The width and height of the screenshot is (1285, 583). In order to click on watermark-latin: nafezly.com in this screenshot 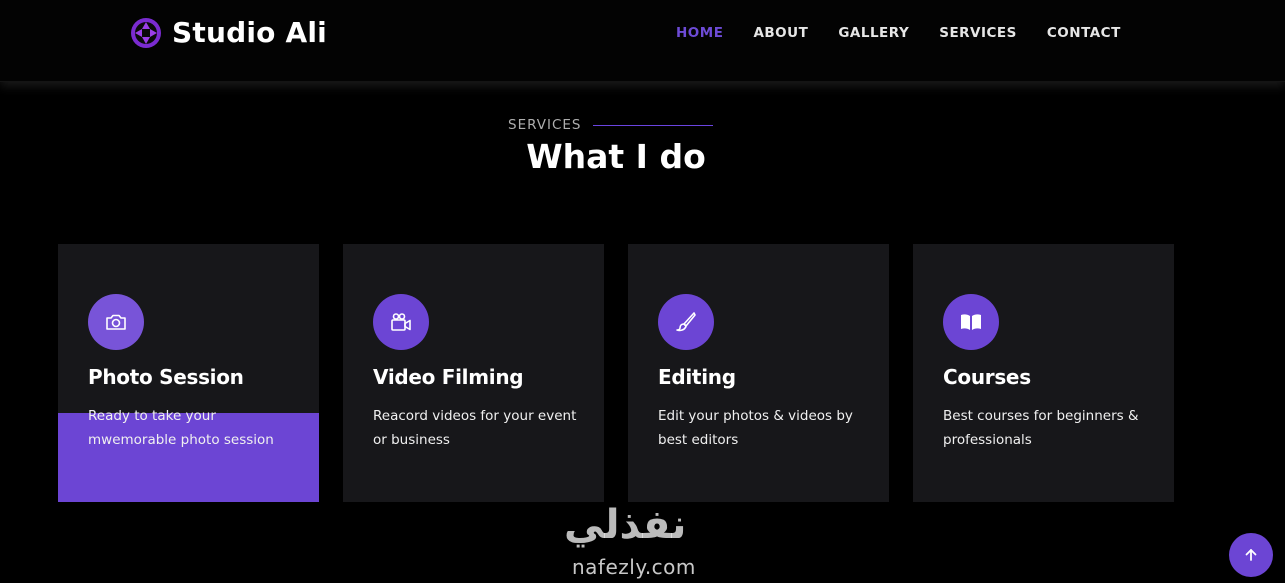, I will do `click(634, 567)`.